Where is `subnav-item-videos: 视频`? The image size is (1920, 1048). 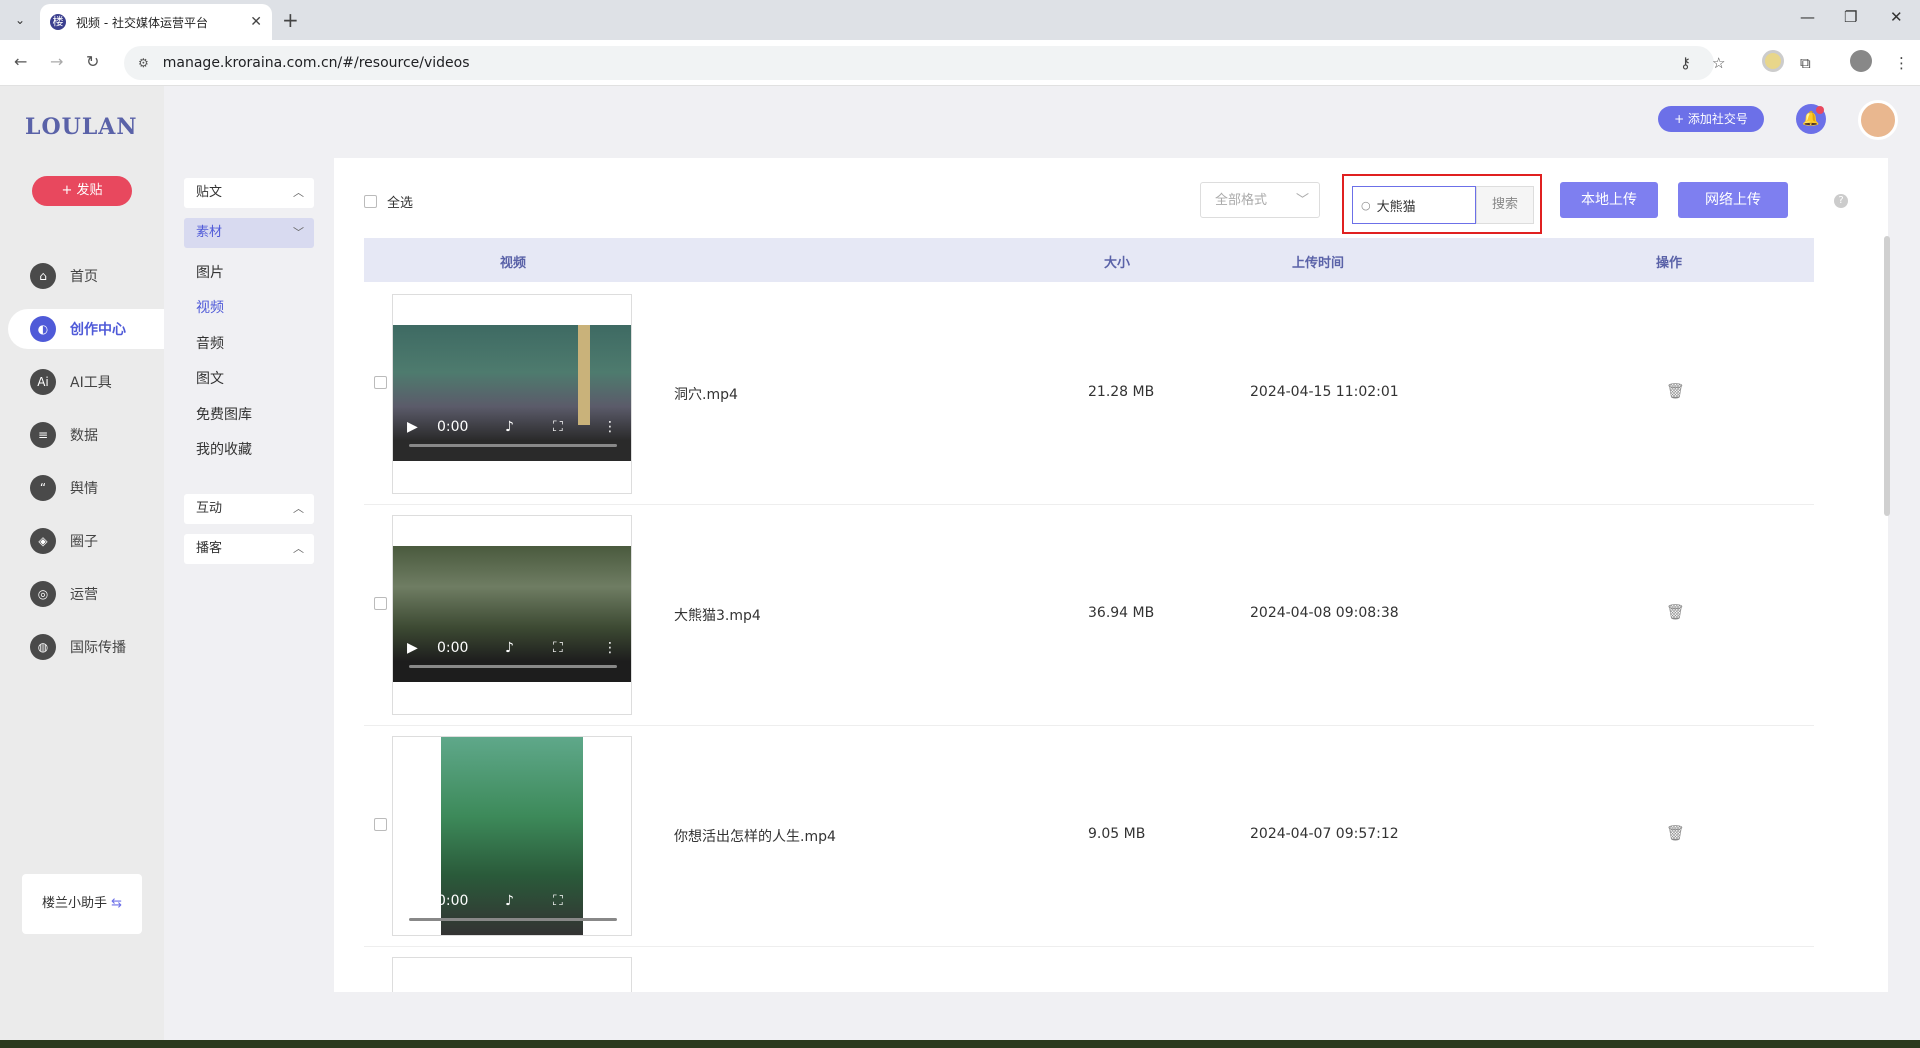
subnav-item-videos: 视频 is located at coordinates (210, 307).